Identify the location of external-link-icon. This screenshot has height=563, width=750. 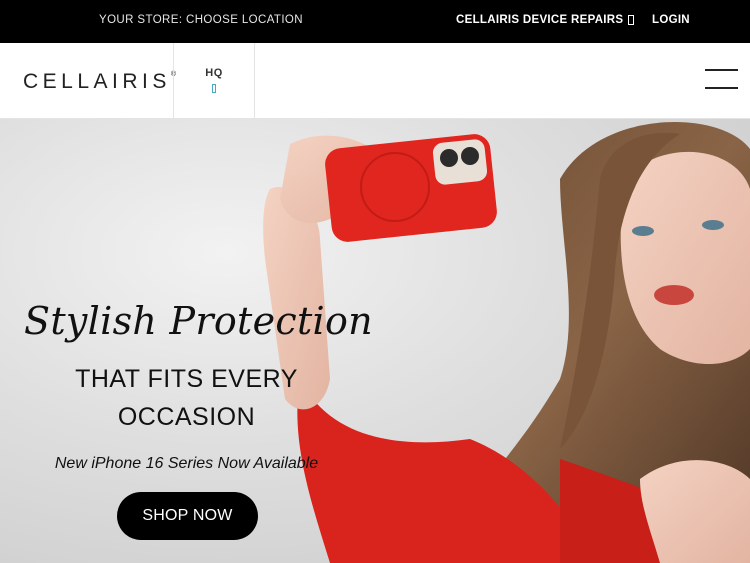
(631, 20).